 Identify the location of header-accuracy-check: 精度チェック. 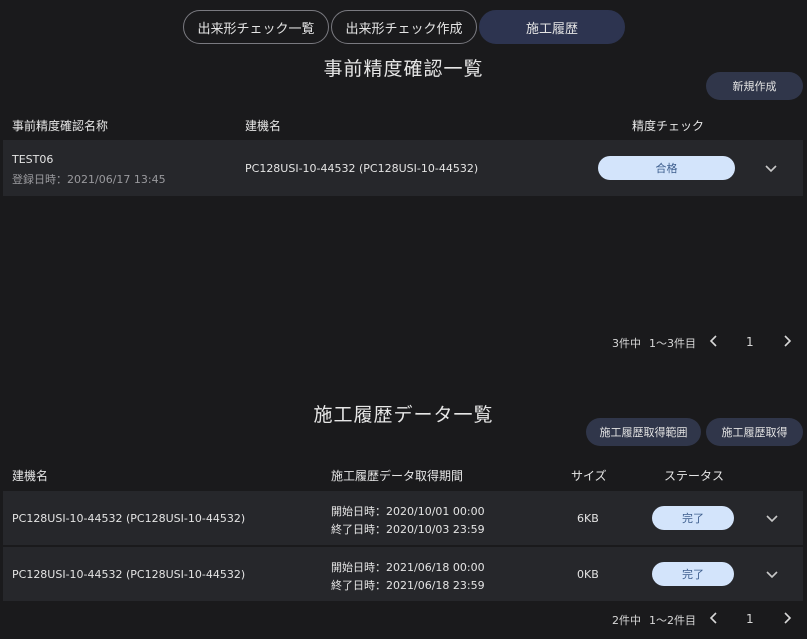
(668, 126).